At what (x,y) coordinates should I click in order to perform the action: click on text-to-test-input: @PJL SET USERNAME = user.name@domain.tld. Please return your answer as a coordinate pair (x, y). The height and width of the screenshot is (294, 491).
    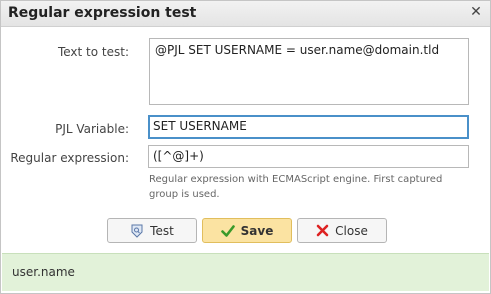
    Looking at the image, I should click on (309, 71).